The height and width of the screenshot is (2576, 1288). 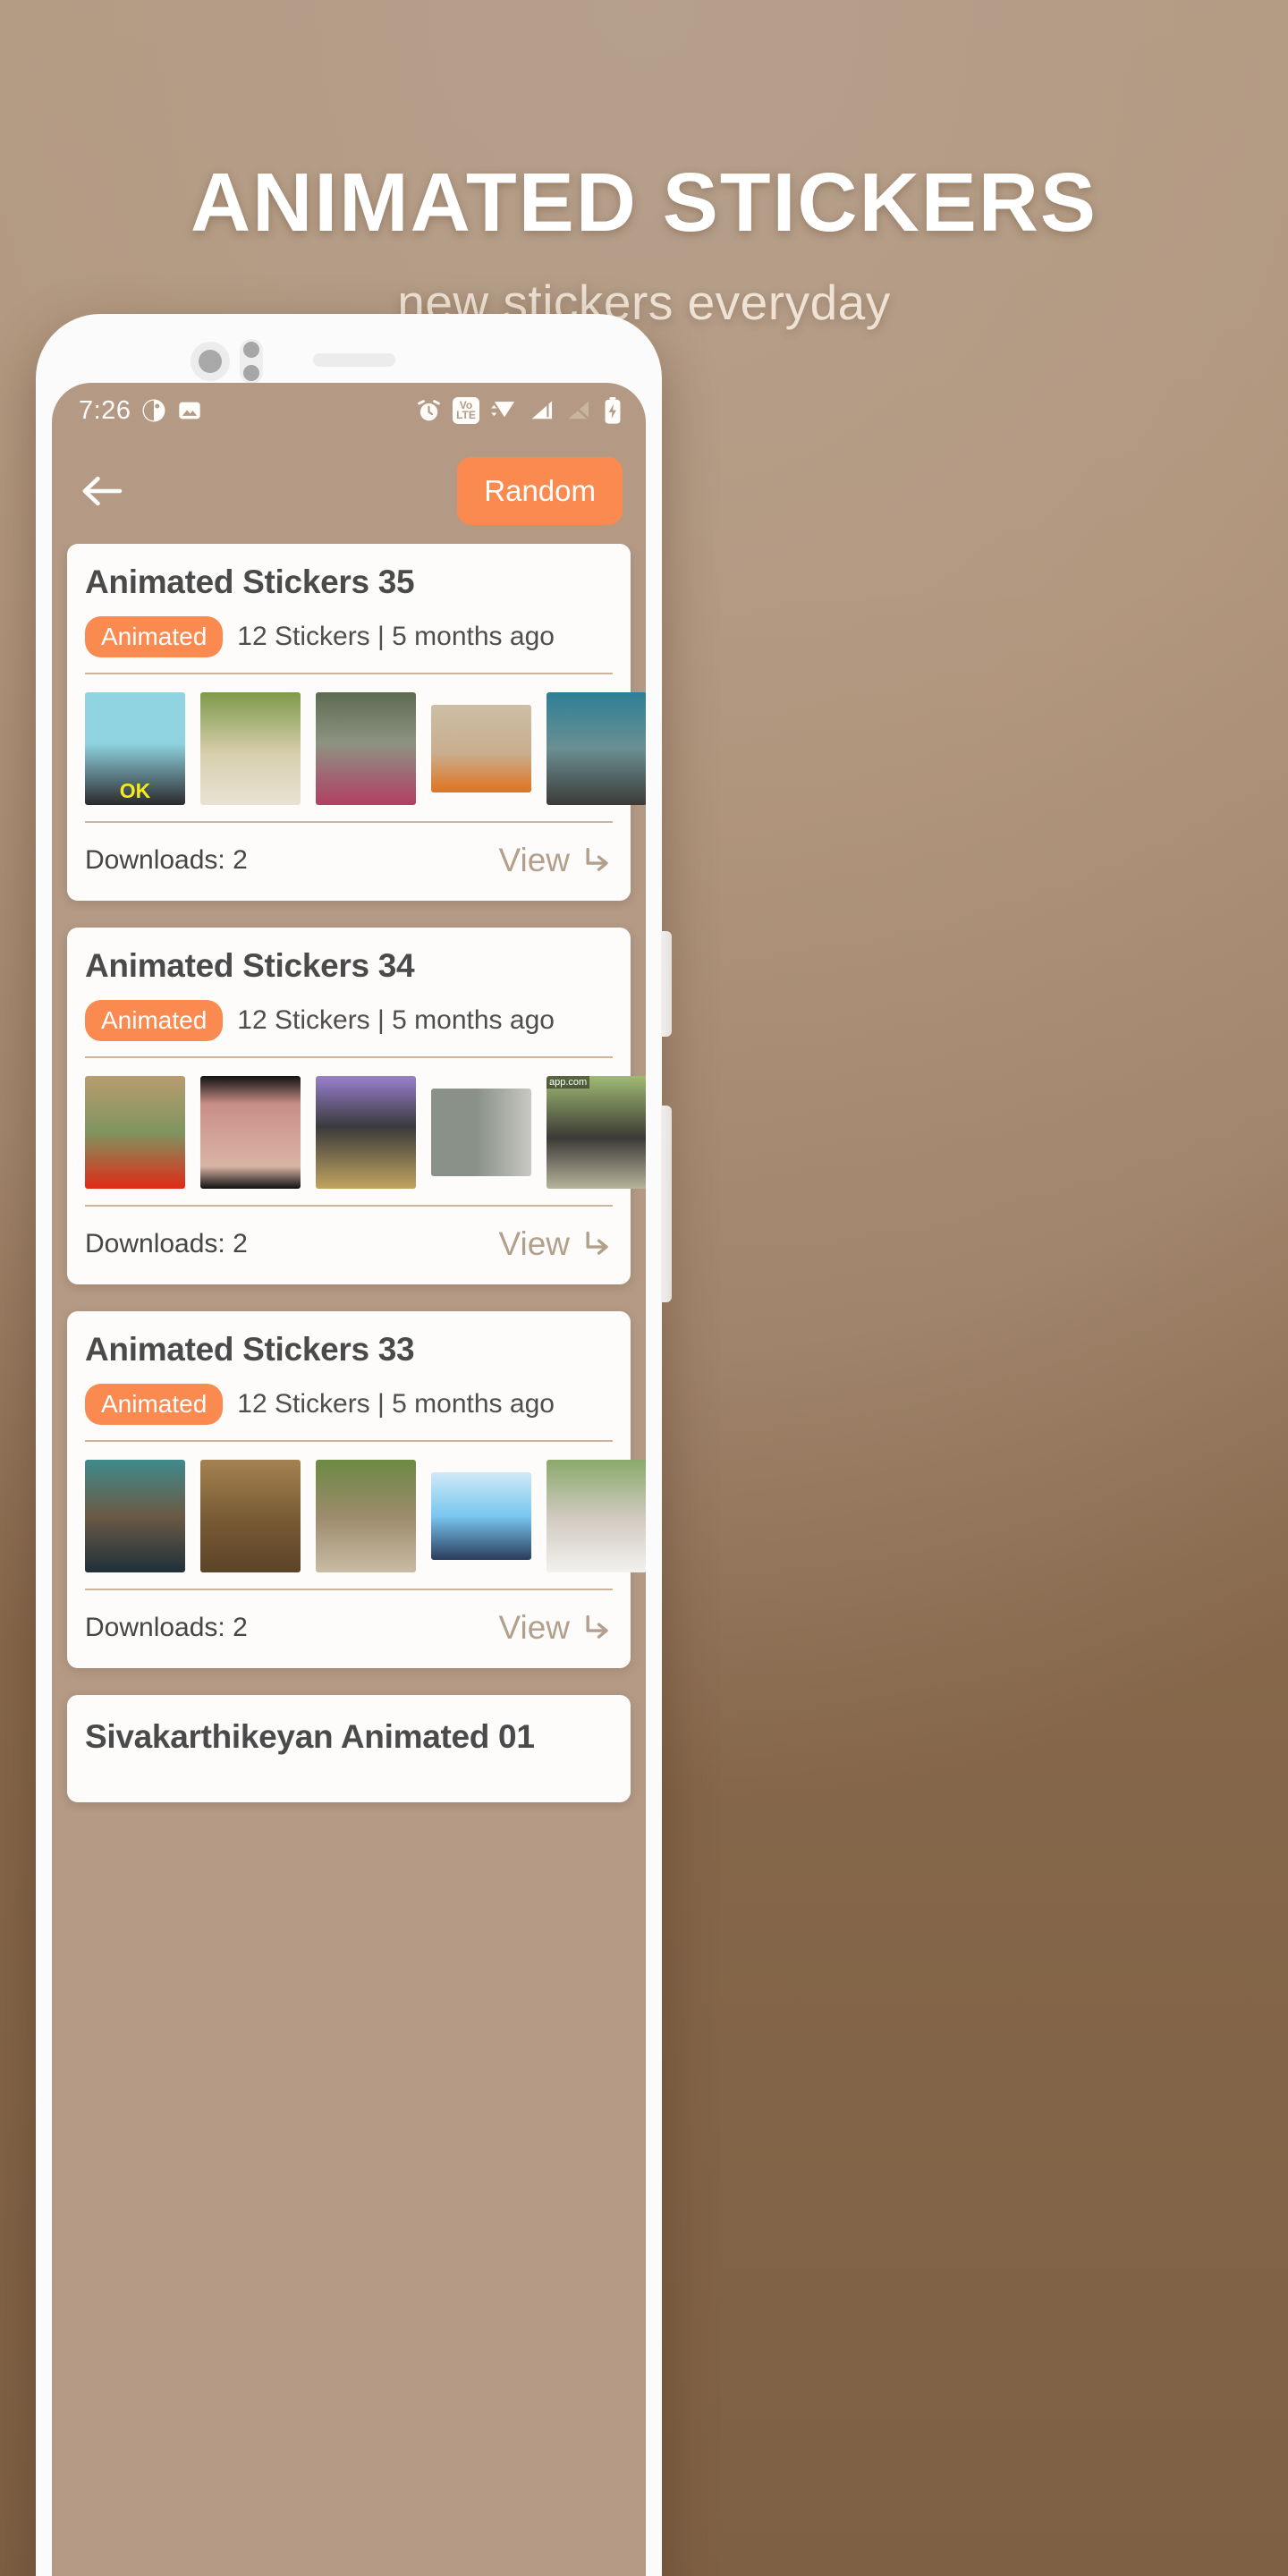 What do you see at coordinates (349, 410) in the screenshot?
I see `status-bar: 7:26 Vo LTE` at bounding box center [349, 410].